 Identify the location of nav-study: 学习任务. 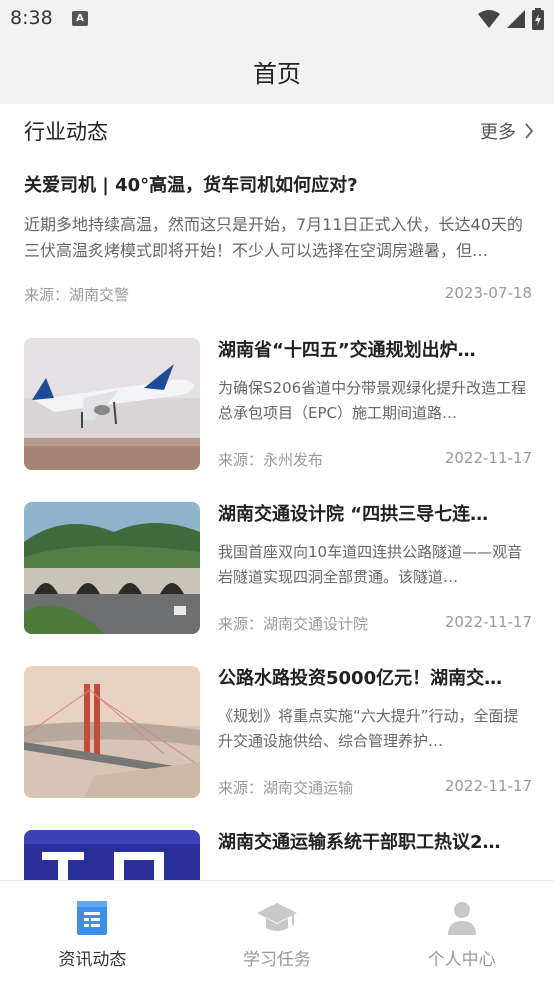
(277, 932).